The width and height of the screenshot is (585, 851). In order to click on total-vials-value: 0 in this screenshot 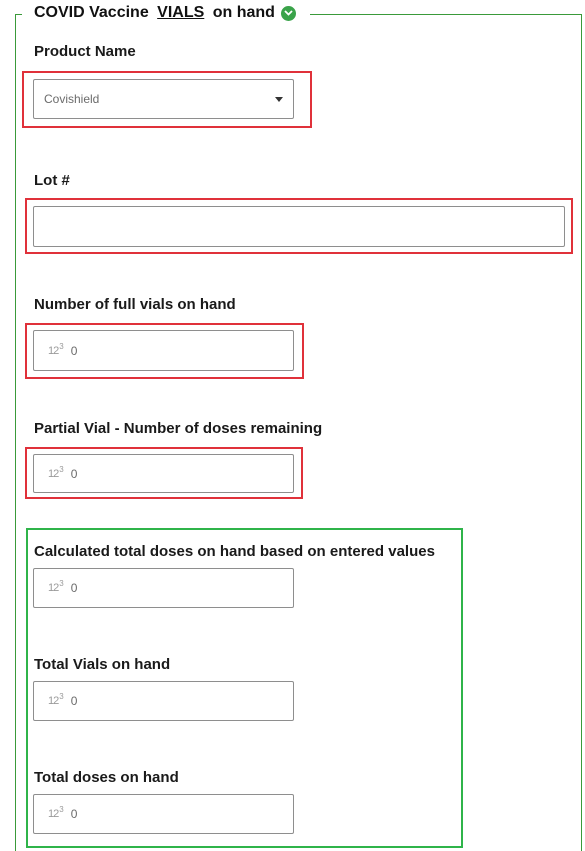, I will do `click(74, 701)`.